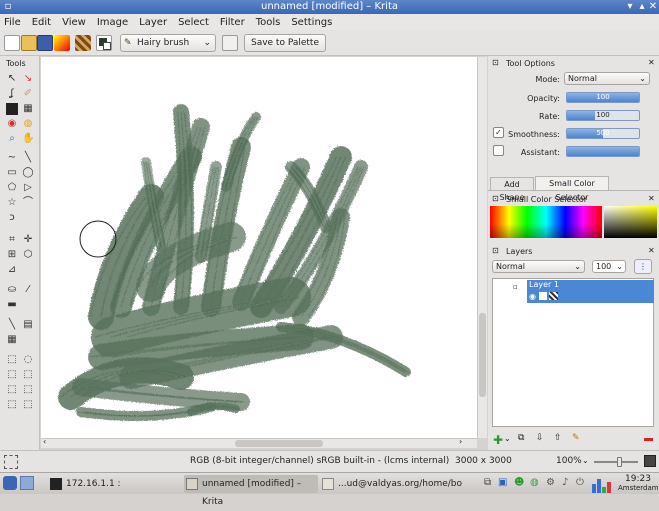  What do you see at coordinates (28, 139) in the screenshot?
I see `pan-tool-icon: ✋` at bounding box center [28, 139].